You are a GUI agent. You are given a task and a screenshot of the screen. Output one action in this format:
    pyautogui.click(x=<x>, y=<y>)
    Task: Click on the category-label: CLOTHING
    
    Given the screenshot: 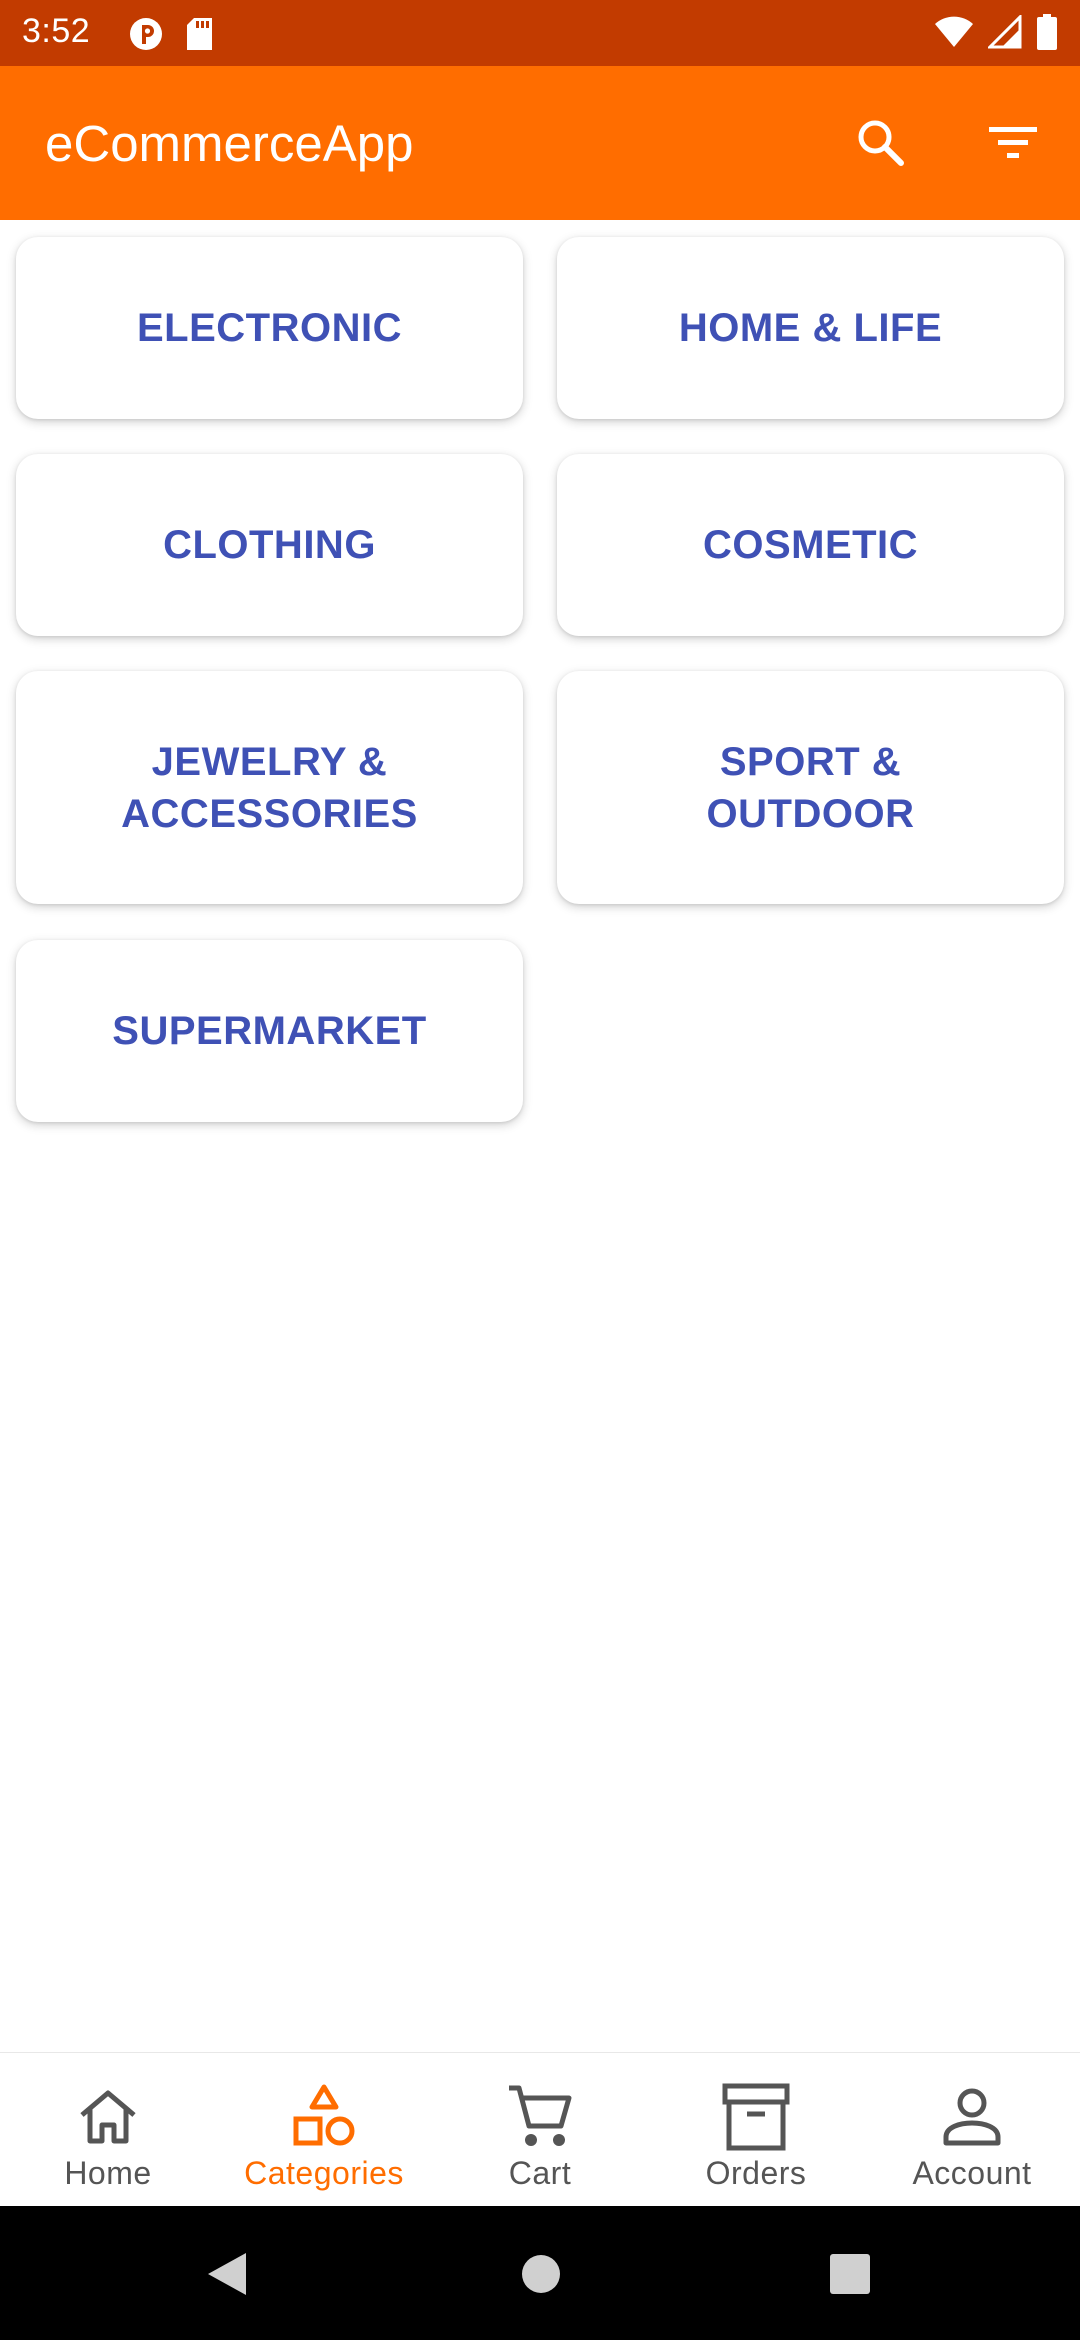 What is the action you would take?
    pyautogui.click(x=269, y=545)
    